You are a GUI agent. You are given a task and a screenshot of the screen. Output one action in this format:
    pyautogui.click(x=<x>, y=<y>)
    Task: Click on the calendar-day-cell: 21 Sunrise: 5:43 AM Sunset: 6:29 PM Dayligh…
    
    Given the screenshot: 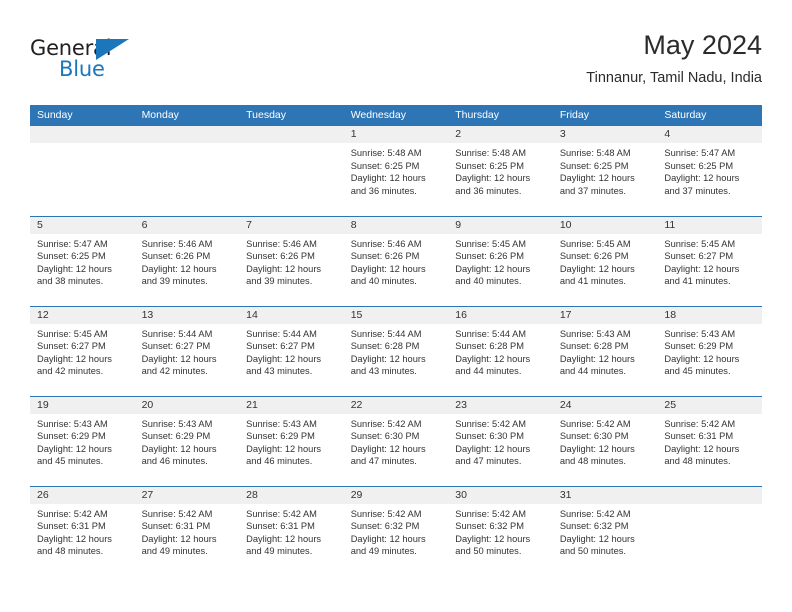 What is the action you would take?
    pyautogui.click(x=291, y=440)
    